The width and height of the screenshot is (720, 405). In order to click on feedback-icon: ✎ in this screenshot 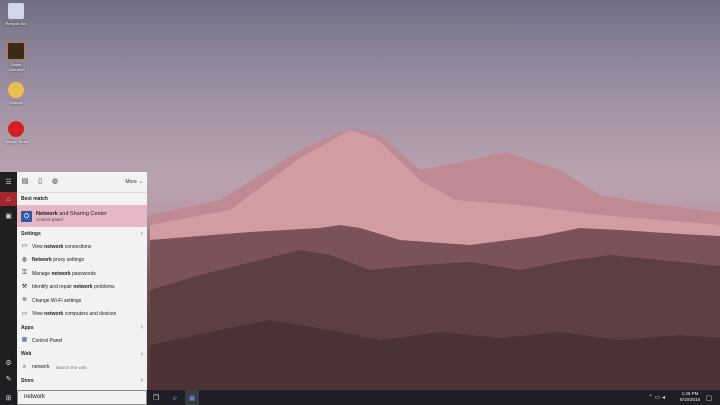, I will do `click(8, 379)`.